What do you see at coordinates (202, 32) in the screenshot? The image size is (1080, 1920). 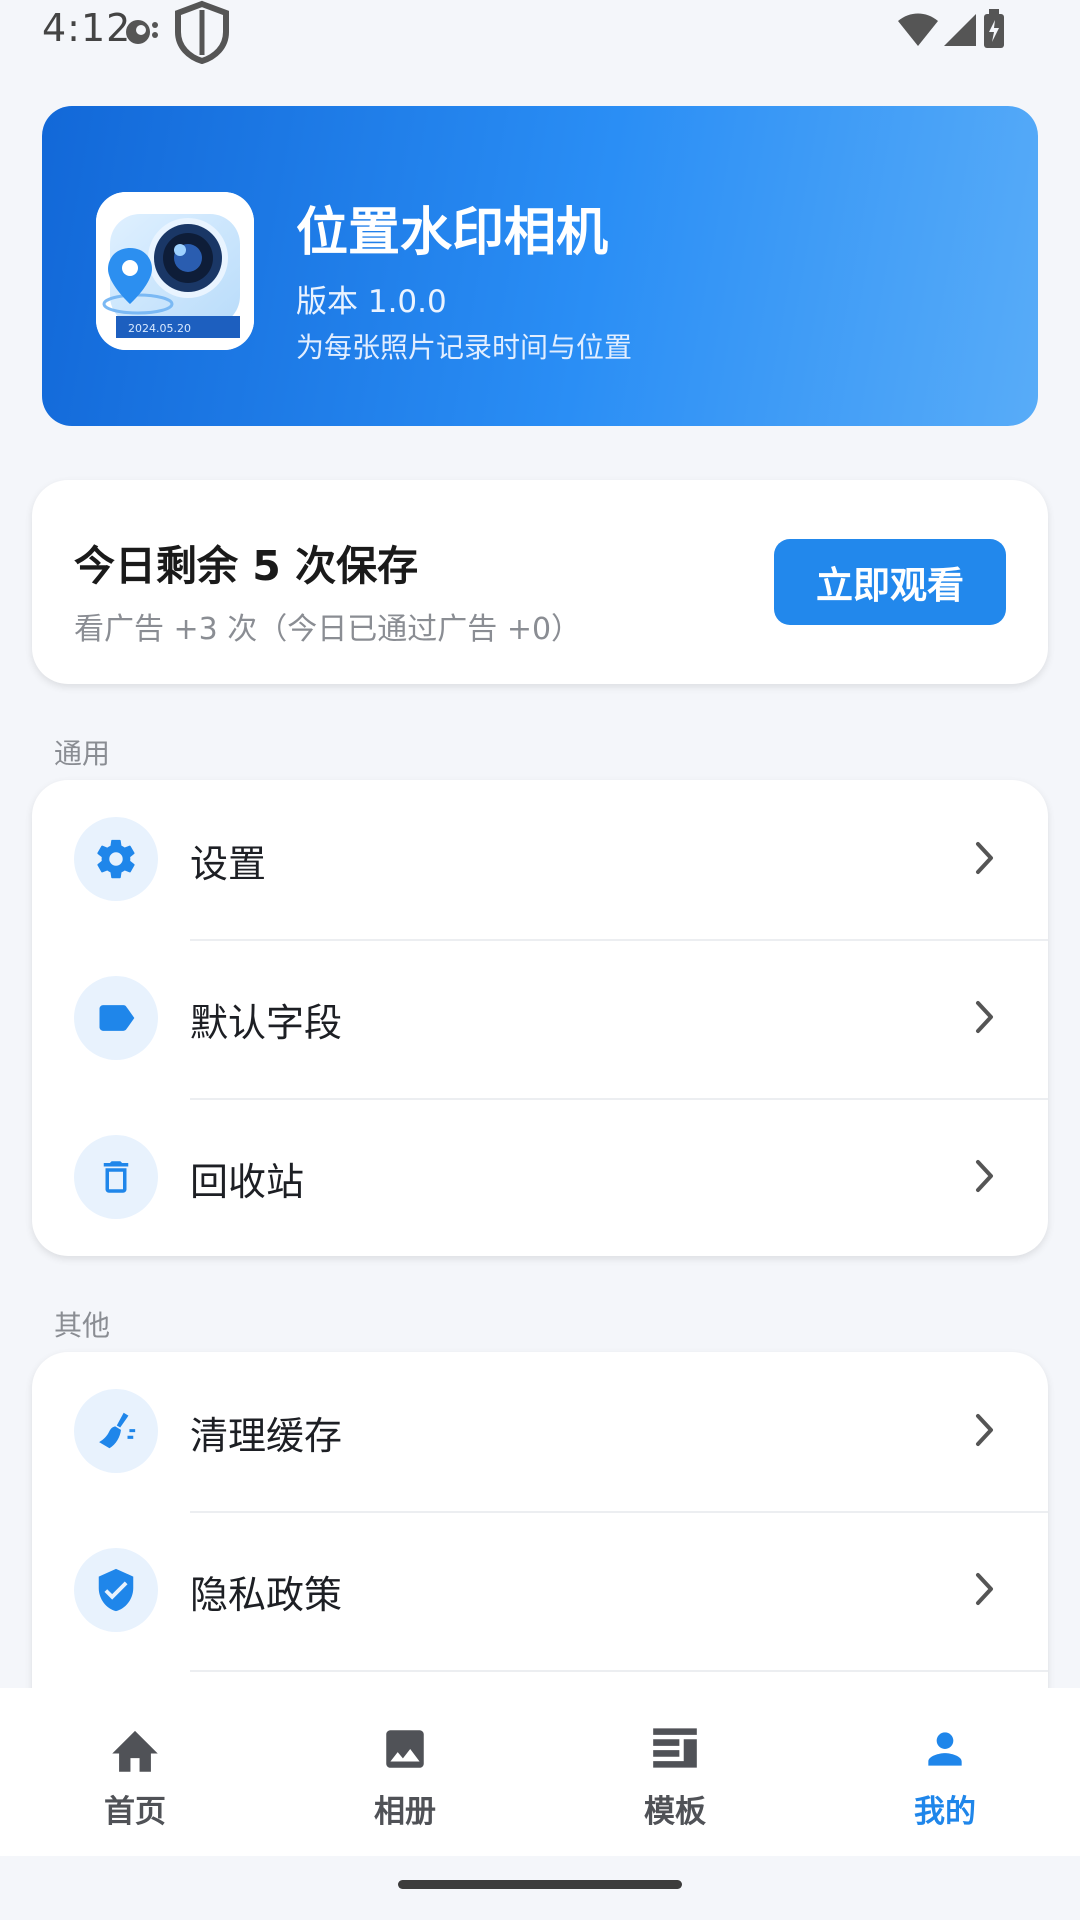 I see `shield-icon` at bounding box center [202, 32].